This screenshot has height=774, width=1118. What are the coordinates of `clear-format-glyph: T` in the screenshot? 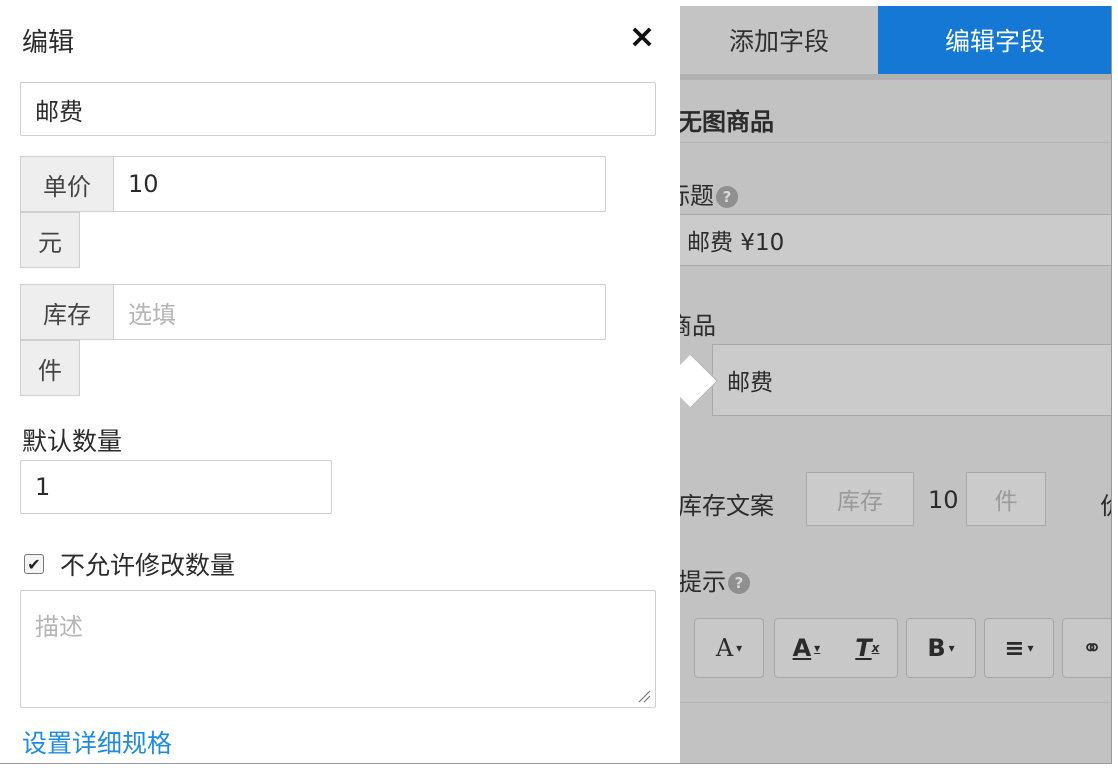 It's located at (863, 648).